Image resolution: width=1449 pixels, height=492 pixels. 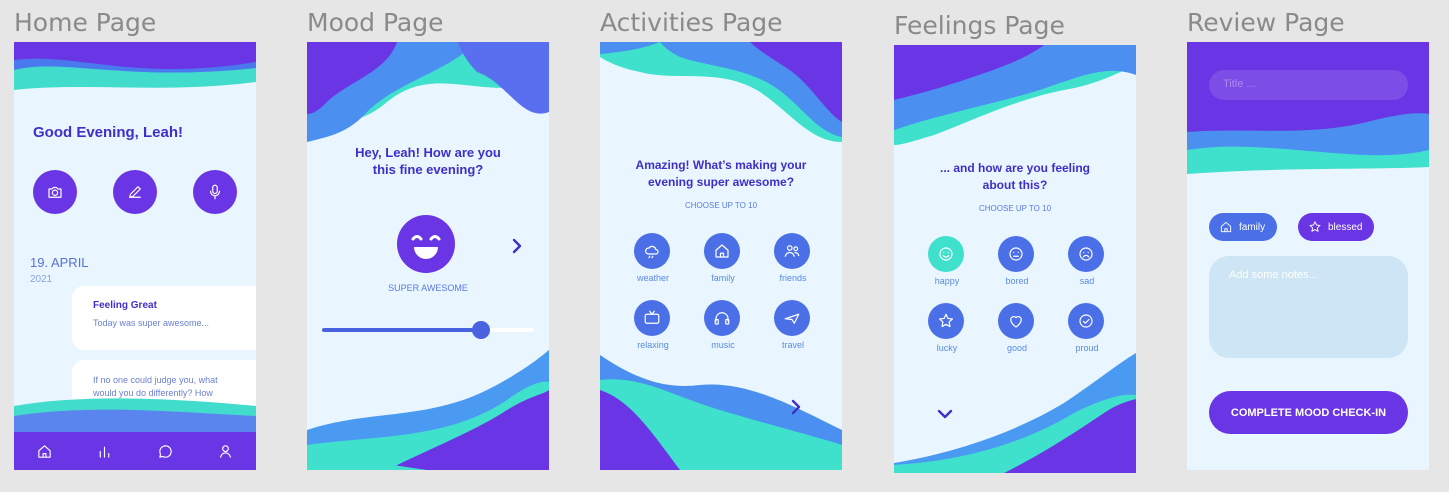 I want to click on mood-question-line2: this fine evening?, so click(x=428, y=169).